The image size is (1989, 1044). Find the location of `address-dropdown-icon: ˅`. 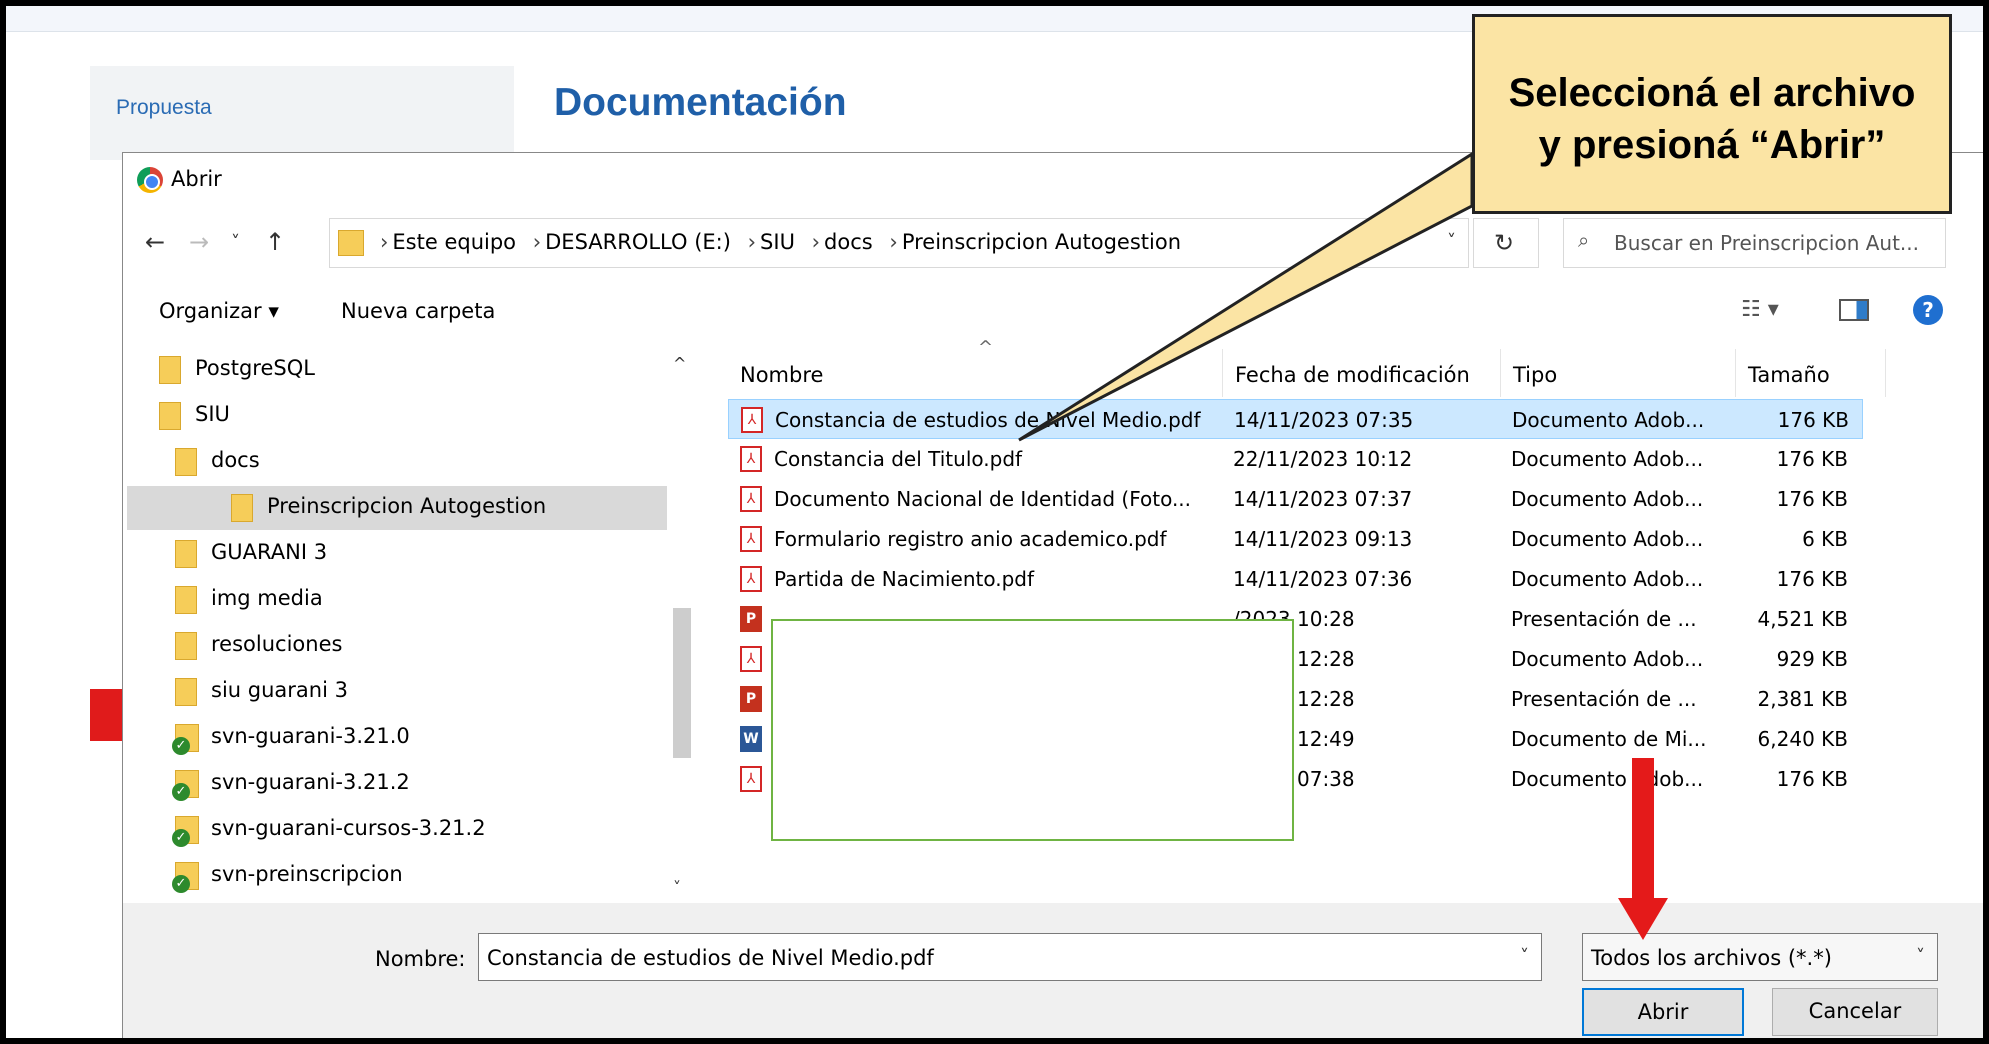

address-dropdown-icon: ˅ is located at coordinates (1451, 241).